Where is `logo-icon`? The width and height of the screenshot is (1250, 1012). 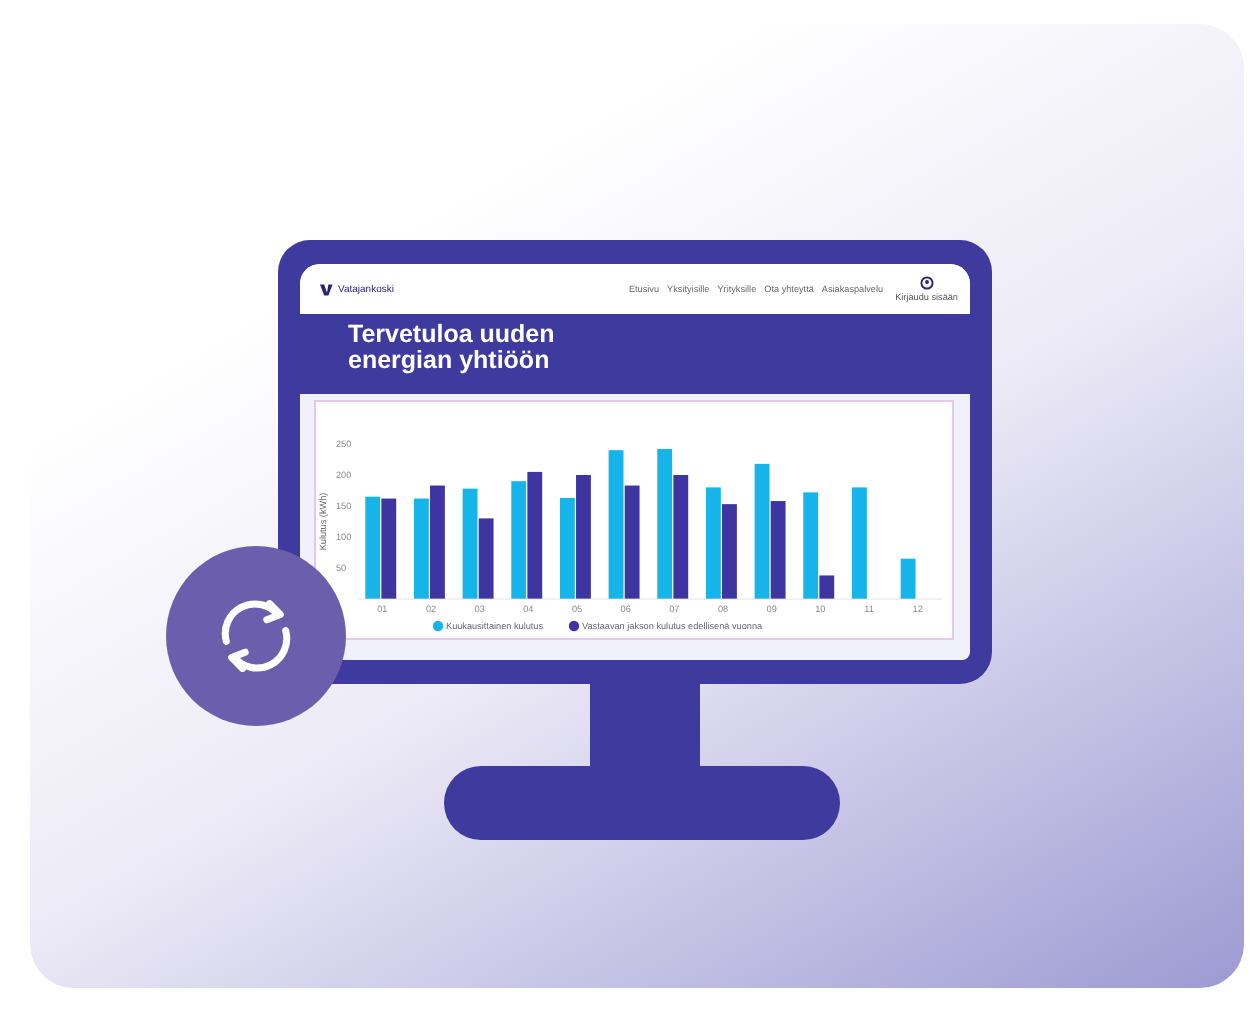
logo-icon is located at coordinates (327, 289).